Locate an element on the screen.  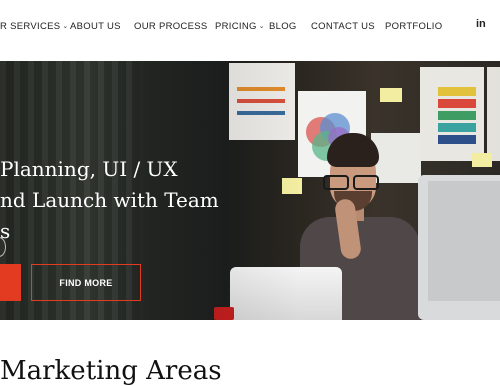
hero-headline-line3: s is located at coordinates (5, 231).